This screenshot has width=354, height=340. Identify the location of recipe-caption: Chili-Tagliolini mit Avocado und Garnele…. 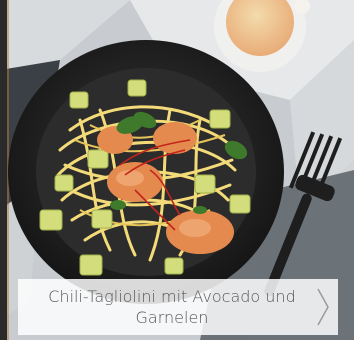
(178, 307).